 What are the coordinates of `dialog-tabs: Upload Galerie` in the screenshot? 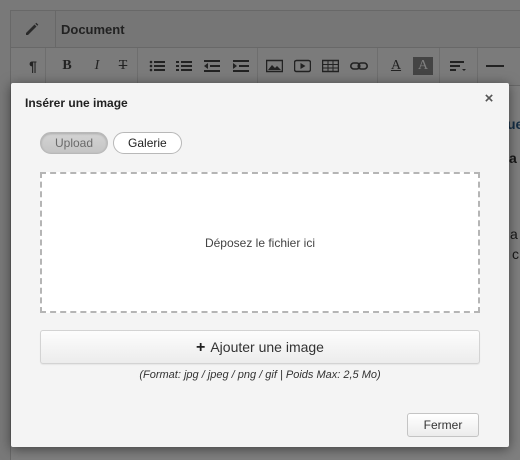 It's located at (113, 143).